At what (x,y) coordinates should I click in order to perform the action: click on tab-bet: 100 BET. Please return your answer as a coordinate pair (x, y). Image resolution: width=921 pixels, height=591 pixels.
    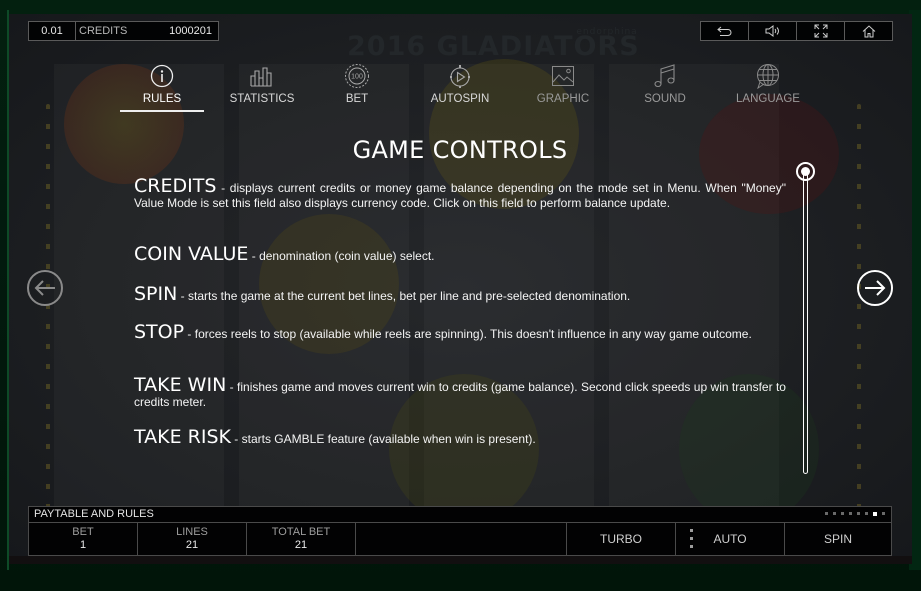
    Looking at the image, I should click on (357, 87).